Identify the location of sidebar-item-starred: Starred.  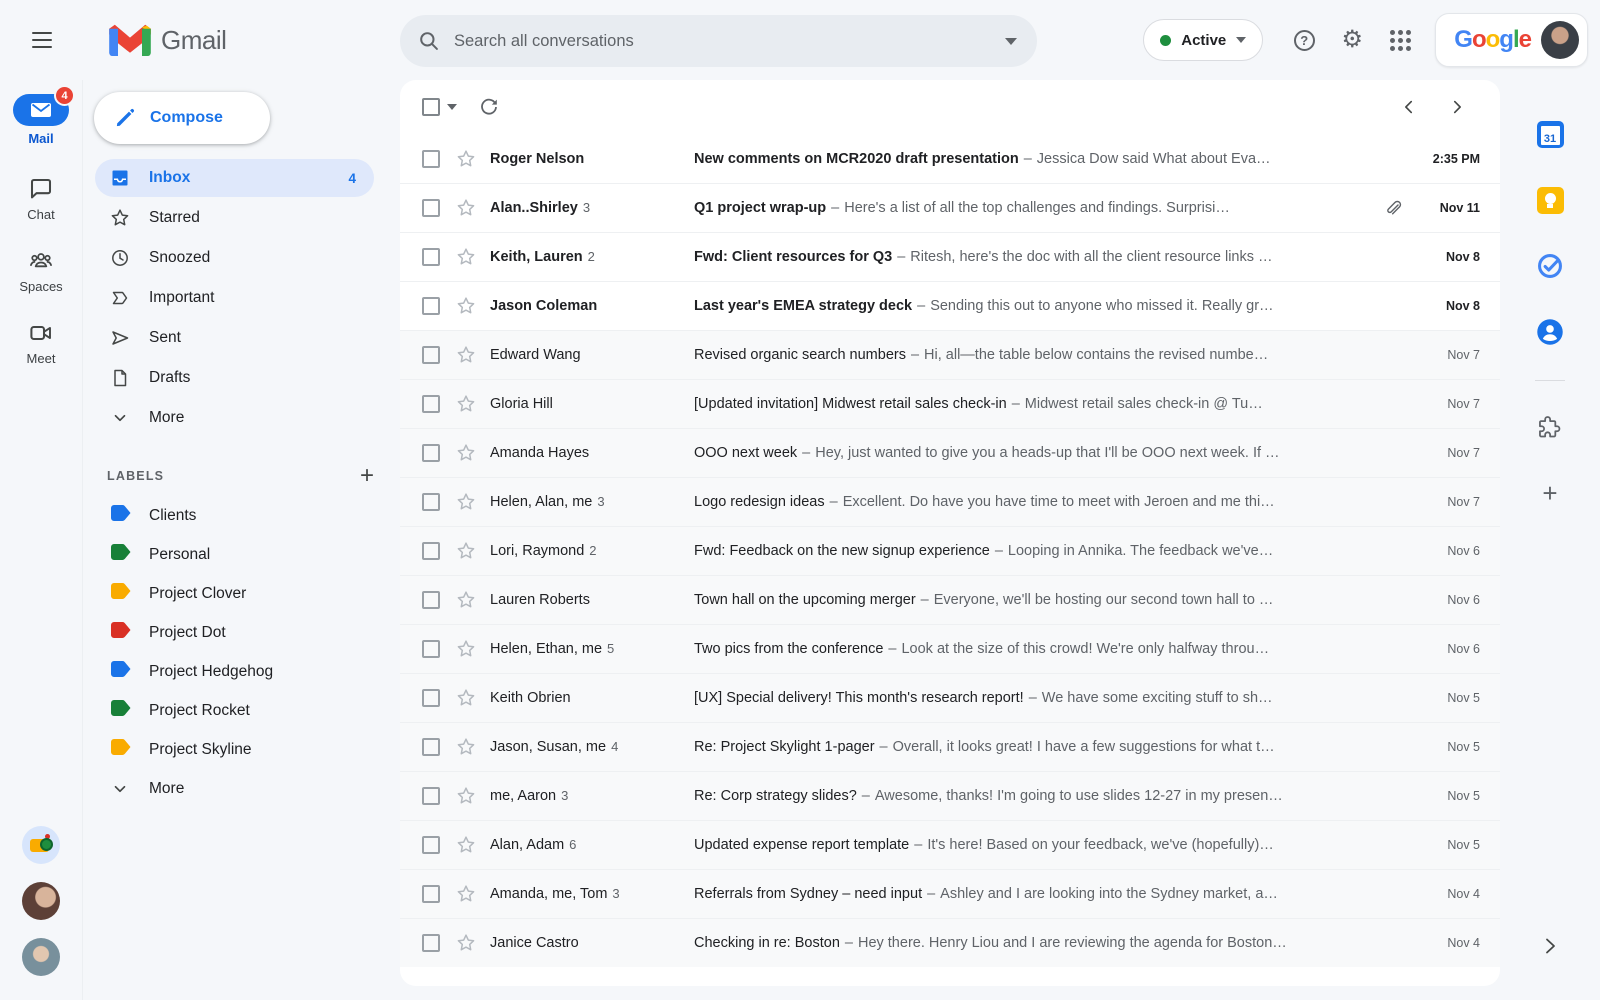
(234, 218).